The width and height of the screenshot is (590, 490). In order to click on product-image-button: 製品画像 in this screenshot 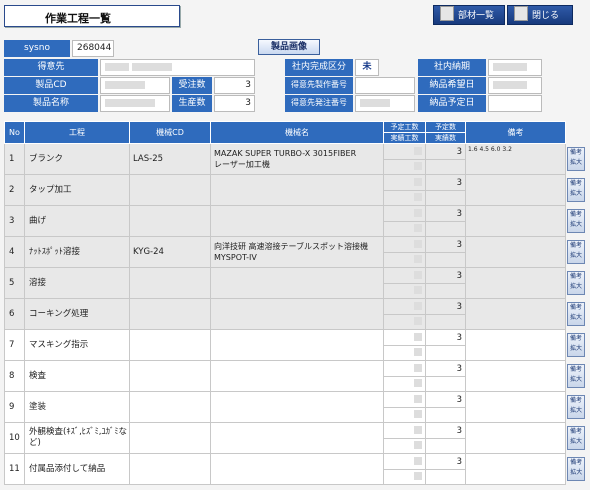, I will do `click(289, 47)`.